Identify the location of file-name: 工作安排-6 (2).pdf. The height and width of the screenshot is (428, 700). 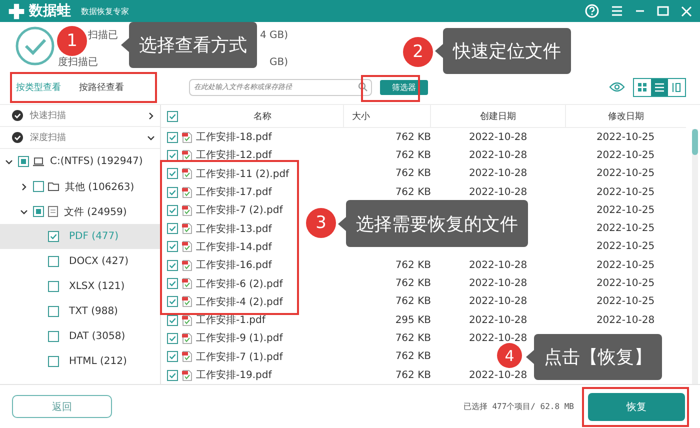
(239, 284).